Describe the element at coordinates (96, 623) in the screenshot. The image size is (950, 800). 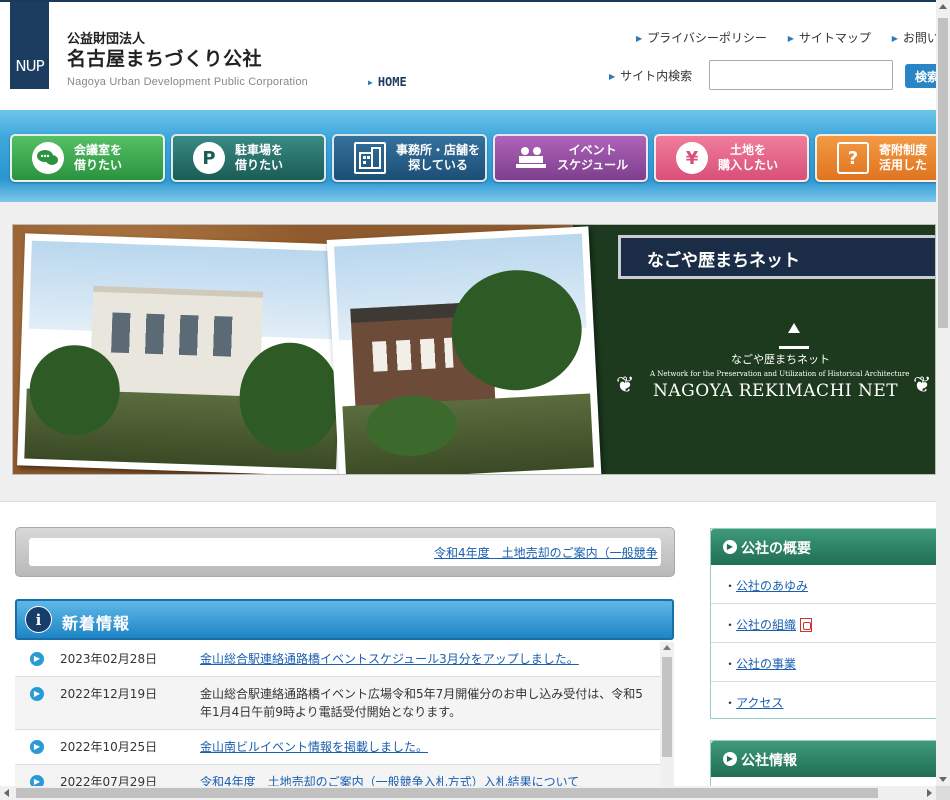
I see `news-title: 新着情報` at that location.